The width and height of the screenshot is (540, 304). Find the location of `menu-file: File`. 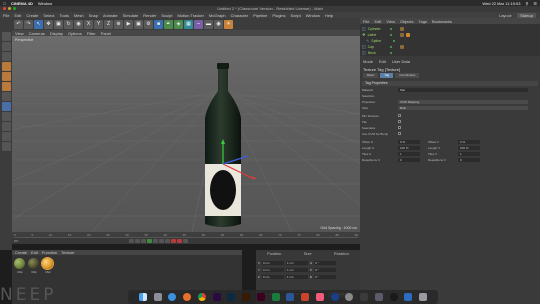

menu-file: File is located at coordinates (6, 15).